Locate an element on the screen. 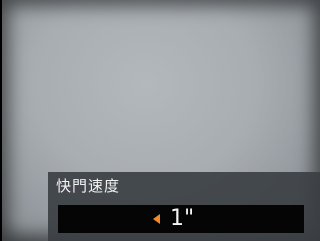 This screenshot has height=241, width=320. shutter-speed-selector: 1" is located at coordinates (181, 219).